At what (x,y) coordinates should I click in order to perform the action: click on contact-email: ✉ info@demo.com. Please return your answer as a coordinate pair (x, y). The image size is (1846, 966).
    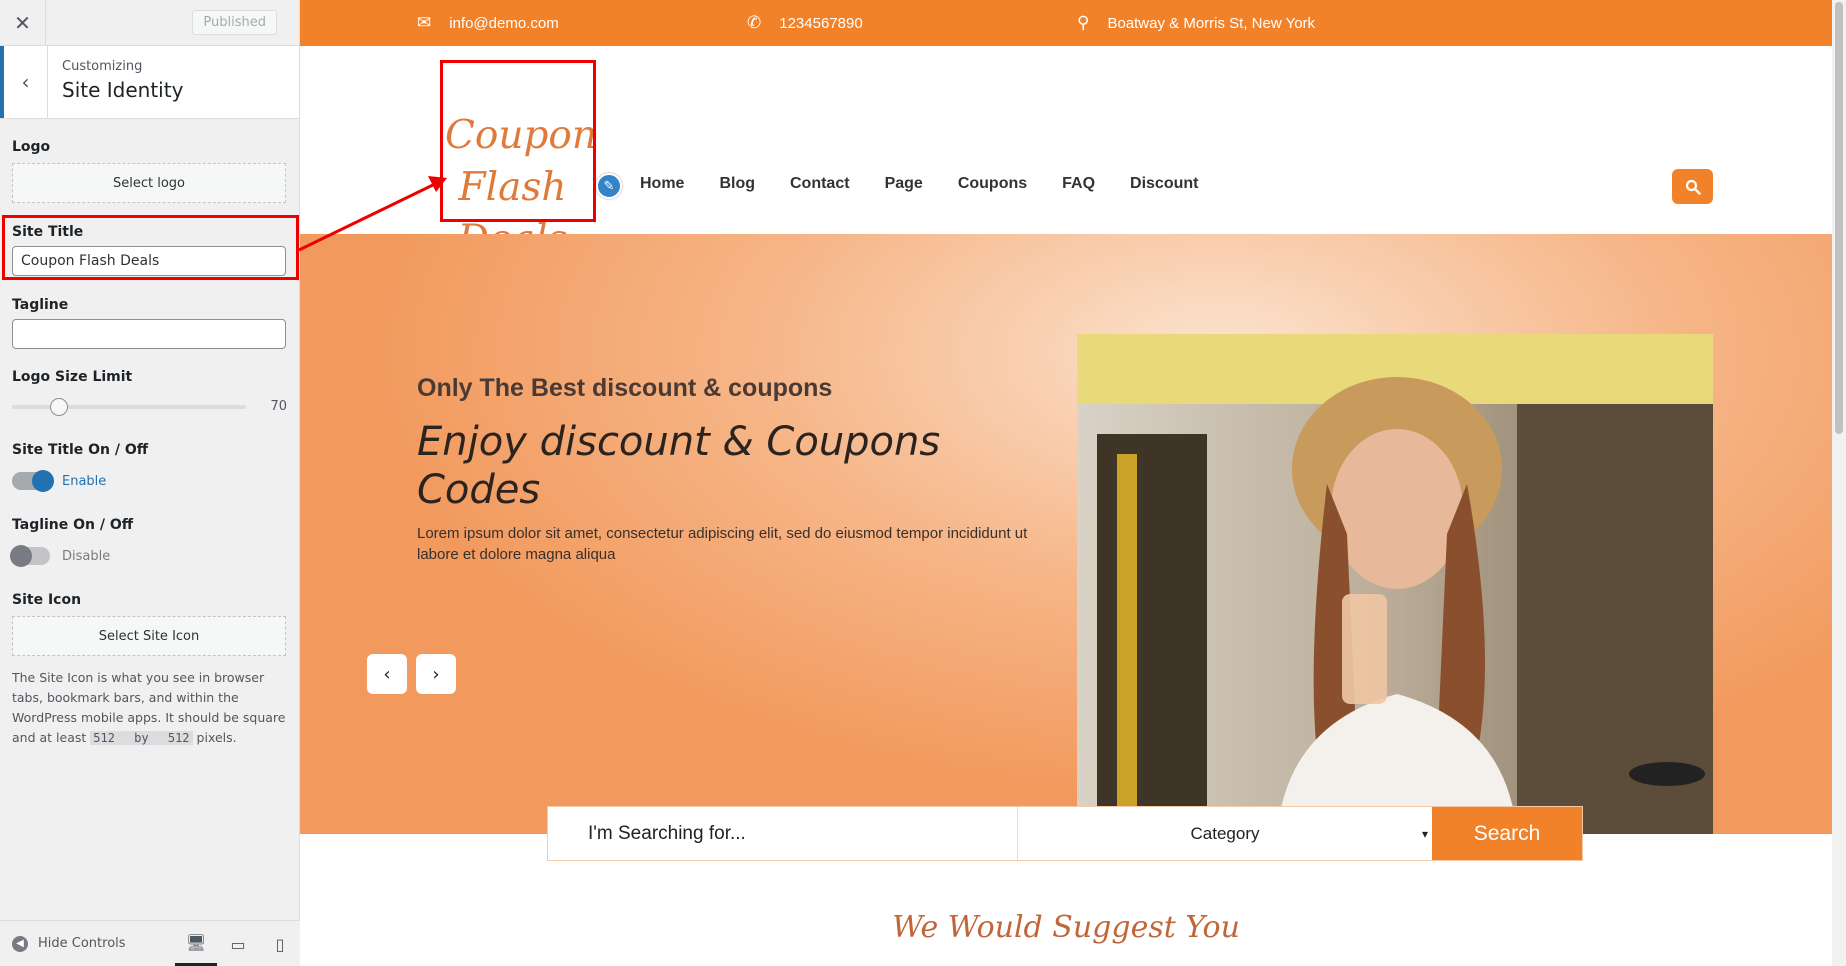
    Looking at the image, I should click on (488, 23).